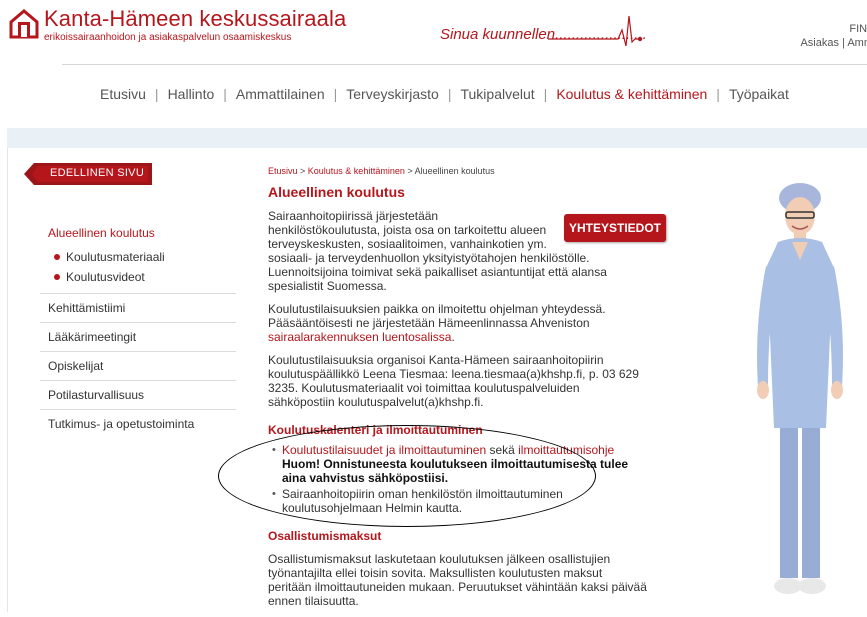  What do you see at coordinates (283, 171) in the screenshot?
I see `breadcrumb-home: Etusivu` at bounding box center [283, 171].